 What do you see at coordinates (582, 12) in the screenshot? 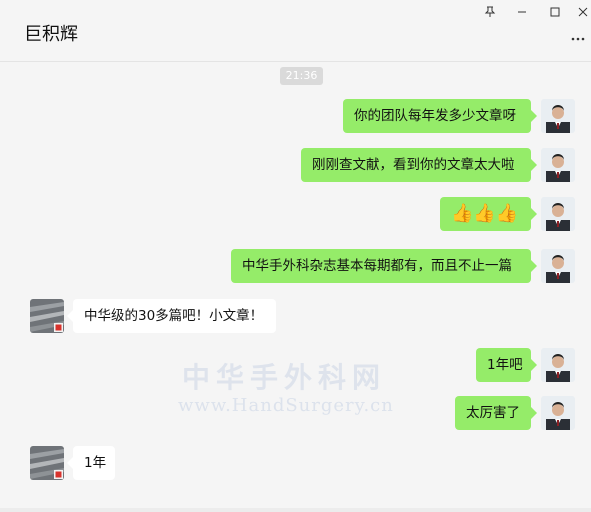
I see `close-icon` at bounding box center [582, 12].